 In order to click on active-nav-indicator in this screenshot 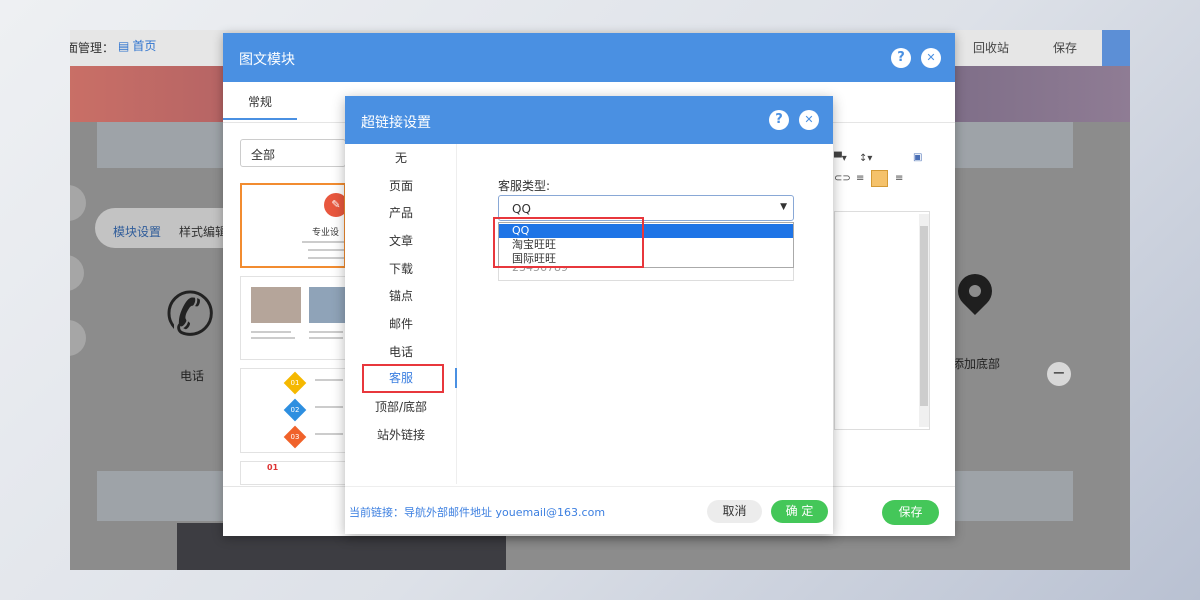, I will do `click(456, 378)`.